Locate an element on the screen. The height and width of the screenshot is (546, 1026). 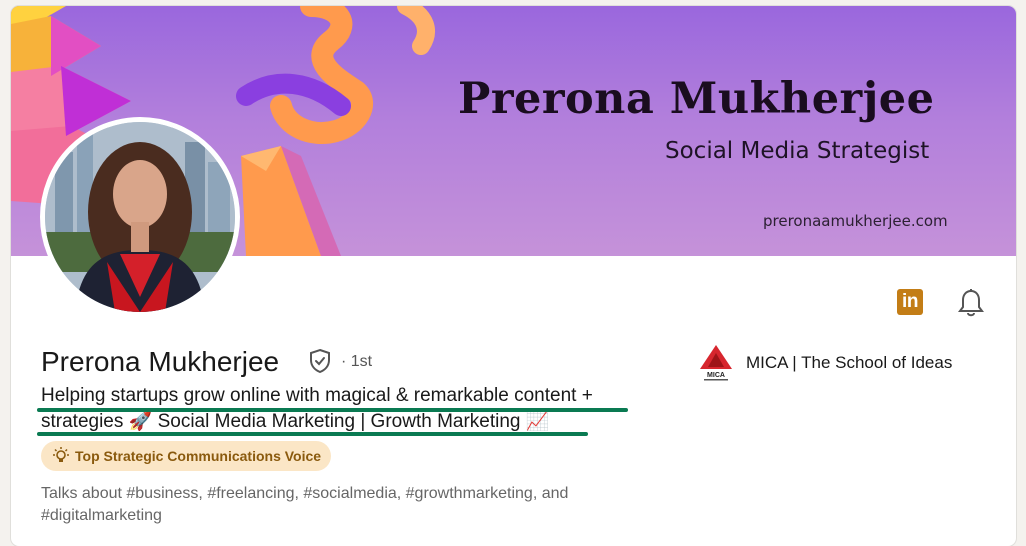
profile-avatar is located at coordinates (140, 217).